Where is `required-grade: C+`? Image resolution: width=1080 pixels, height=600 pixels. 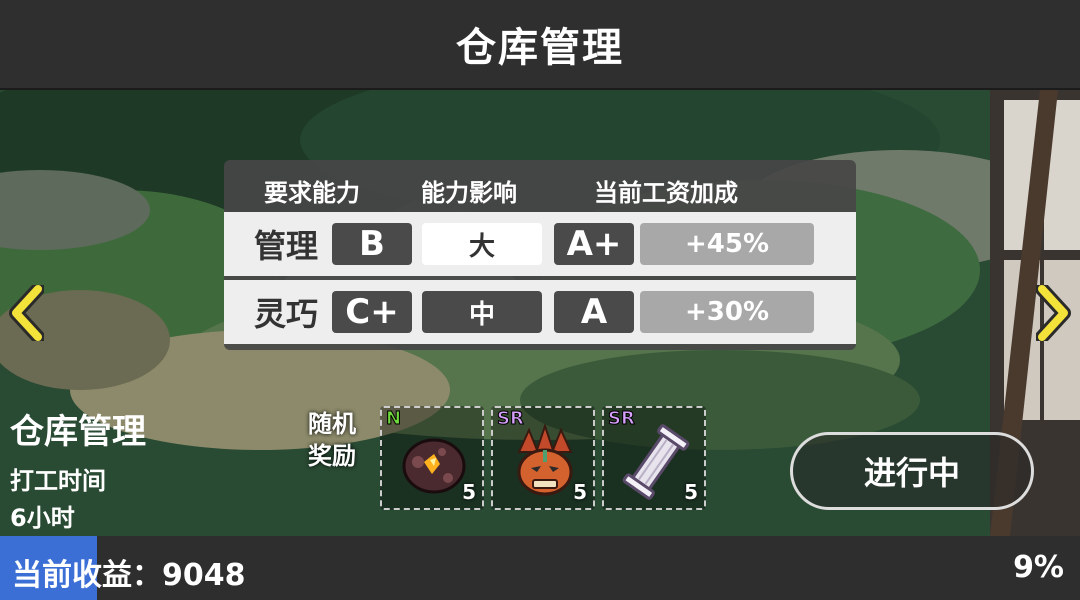
required-grade: C+ is located at coordinates (372, 312).